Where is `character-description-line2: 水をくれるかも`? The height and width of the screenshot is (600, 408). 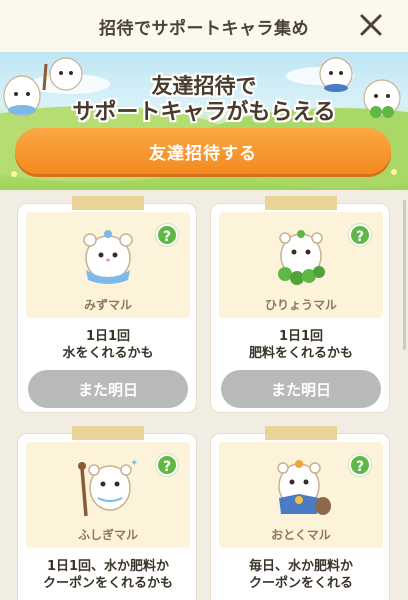 character-description-line2: 水をくれるかも is located at coordinates (108, 353).